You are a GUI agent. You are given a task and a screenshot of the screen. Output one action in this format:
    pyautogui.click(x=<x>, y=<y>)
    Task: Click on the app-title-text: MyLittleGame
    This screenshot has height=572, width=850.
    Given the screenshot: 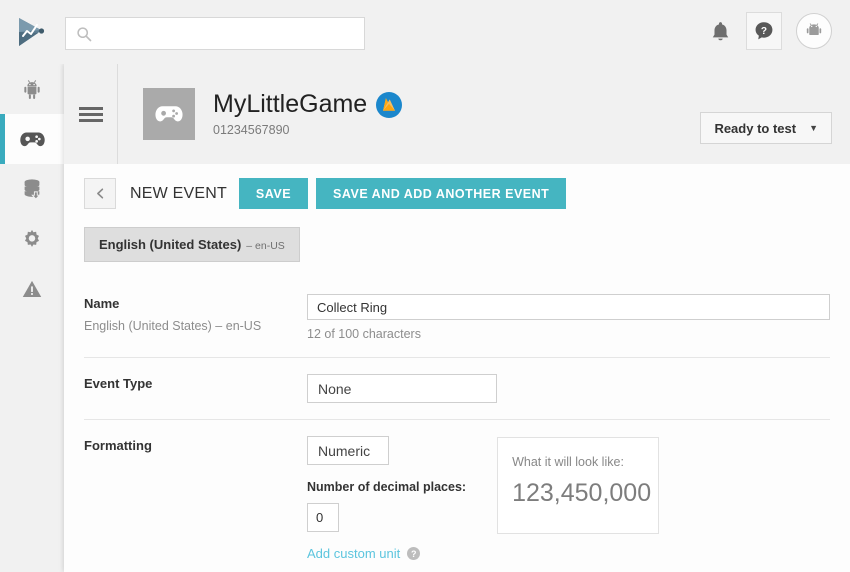 What is the action you would take?
    pyautogui.click(x=290, y=103)
    